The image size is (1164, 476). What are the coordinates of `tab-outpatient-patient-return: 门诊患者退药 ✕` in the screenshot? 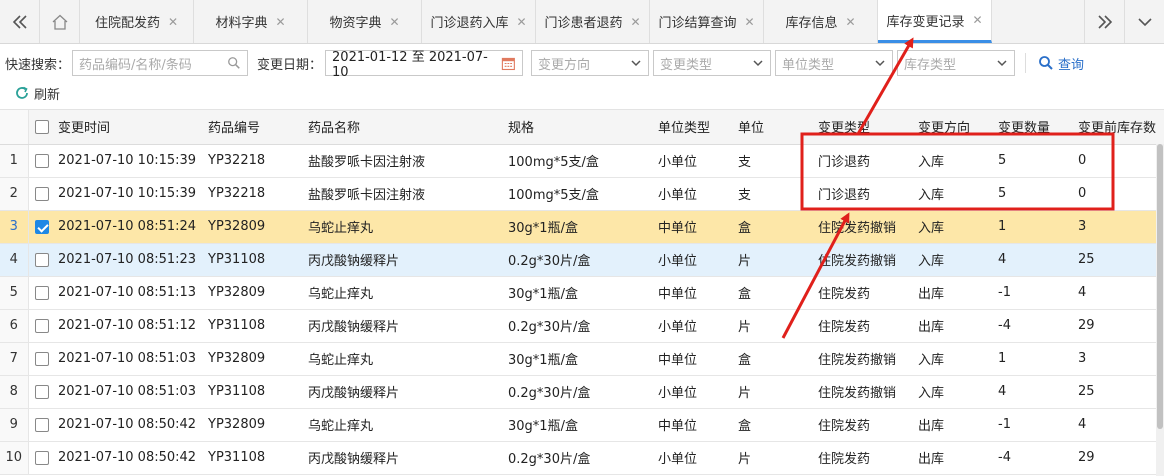 It's located at (593, 21).